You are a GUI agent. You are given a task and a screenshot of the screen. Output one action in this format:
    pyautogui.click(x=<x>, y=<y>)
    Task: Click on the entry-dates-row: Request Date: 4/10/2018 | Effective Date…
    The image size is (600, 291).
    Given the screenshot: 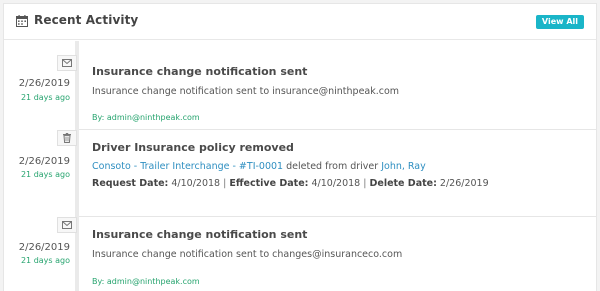 What is the action you would take?
    pyautogui.click(x=290, y=183)
    